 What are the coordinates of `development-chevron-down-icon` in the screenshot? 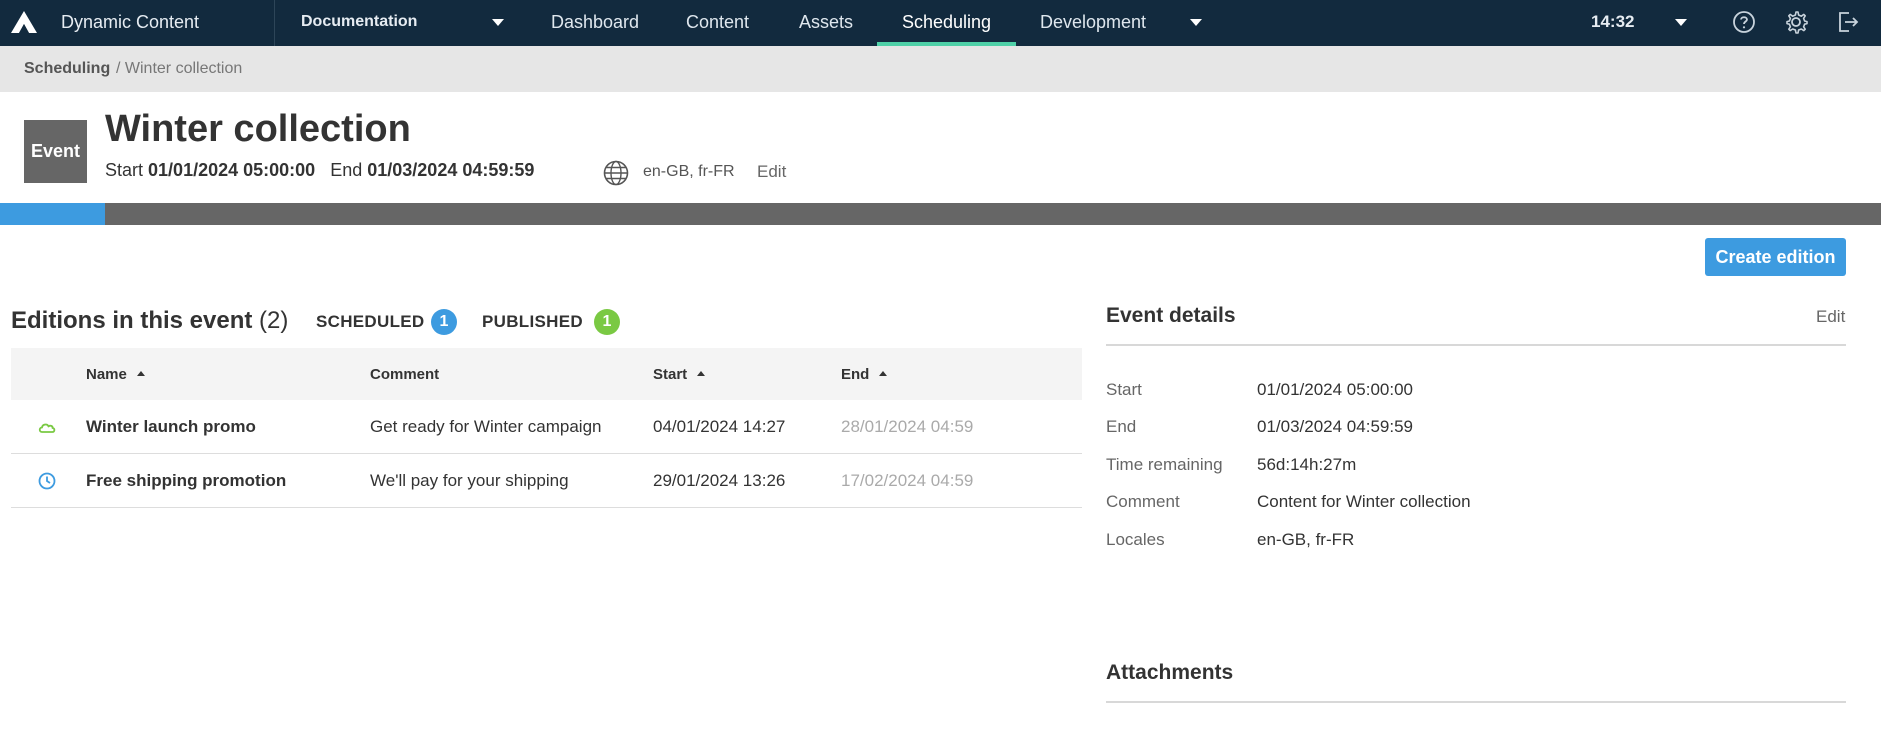 It's located at (1196, 22).